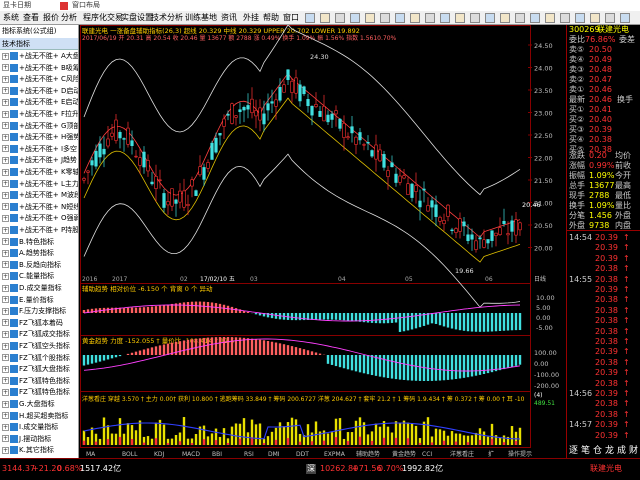  I want to click on sidebar-item: + FZ飞狐个股指标, so click(39, 359).